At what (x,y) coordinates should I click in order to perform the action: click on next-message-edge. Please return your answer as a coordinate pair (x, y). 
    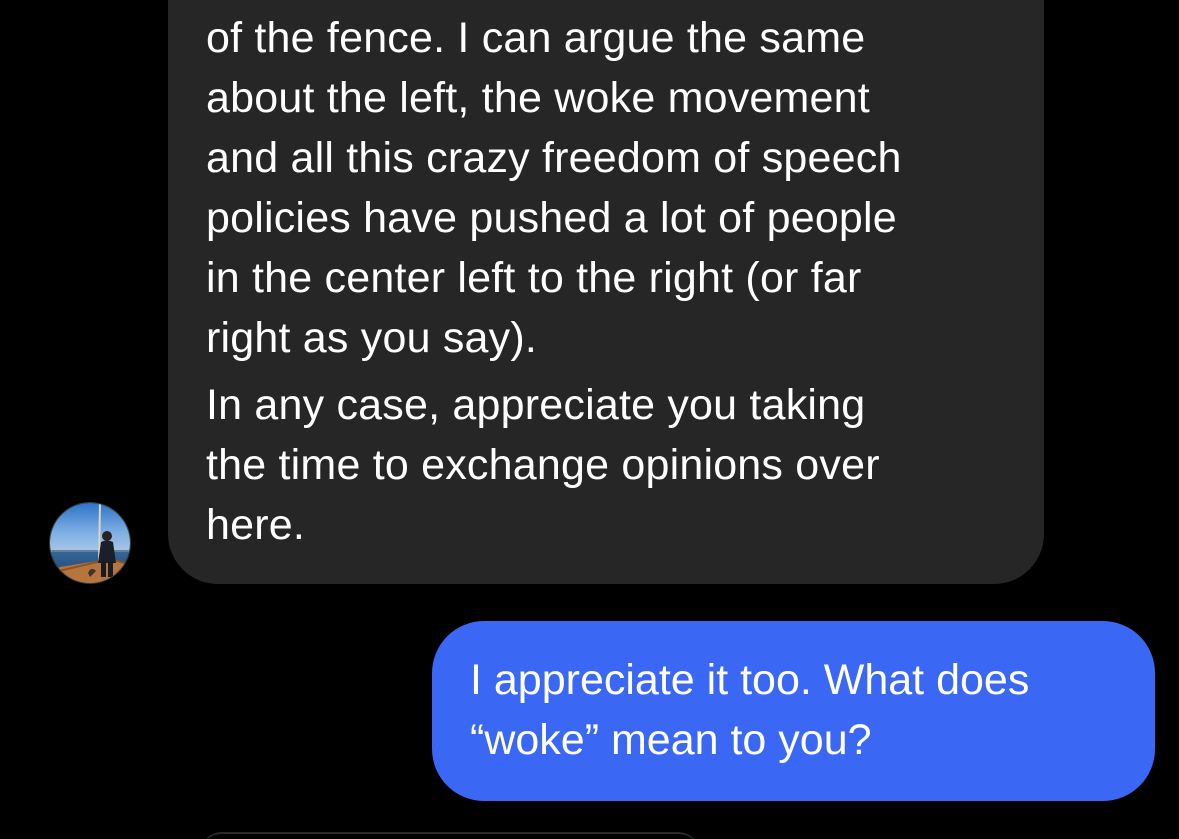
    Looking at the image, I should click on (450, 835).